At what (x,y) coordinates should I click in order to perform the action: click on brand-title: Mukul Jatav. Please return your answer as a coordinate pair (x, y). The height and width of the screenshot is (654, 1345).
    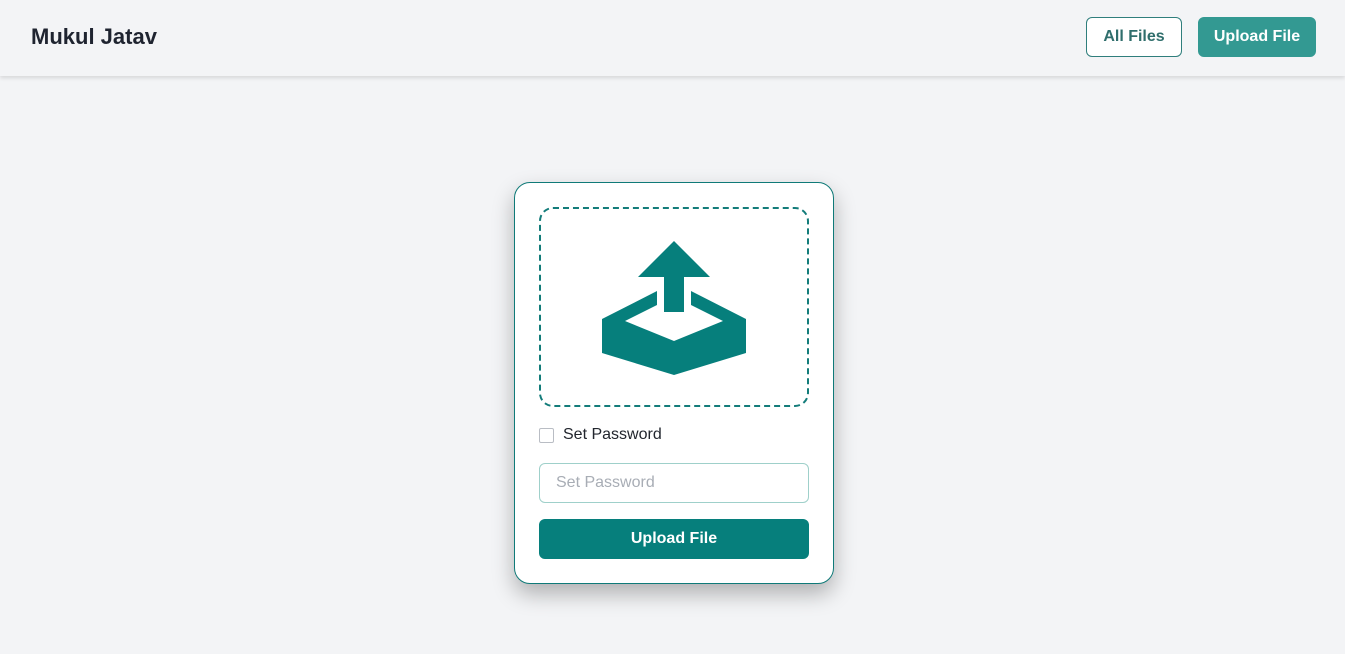
    Looking at the image, I should click on (94, 36).